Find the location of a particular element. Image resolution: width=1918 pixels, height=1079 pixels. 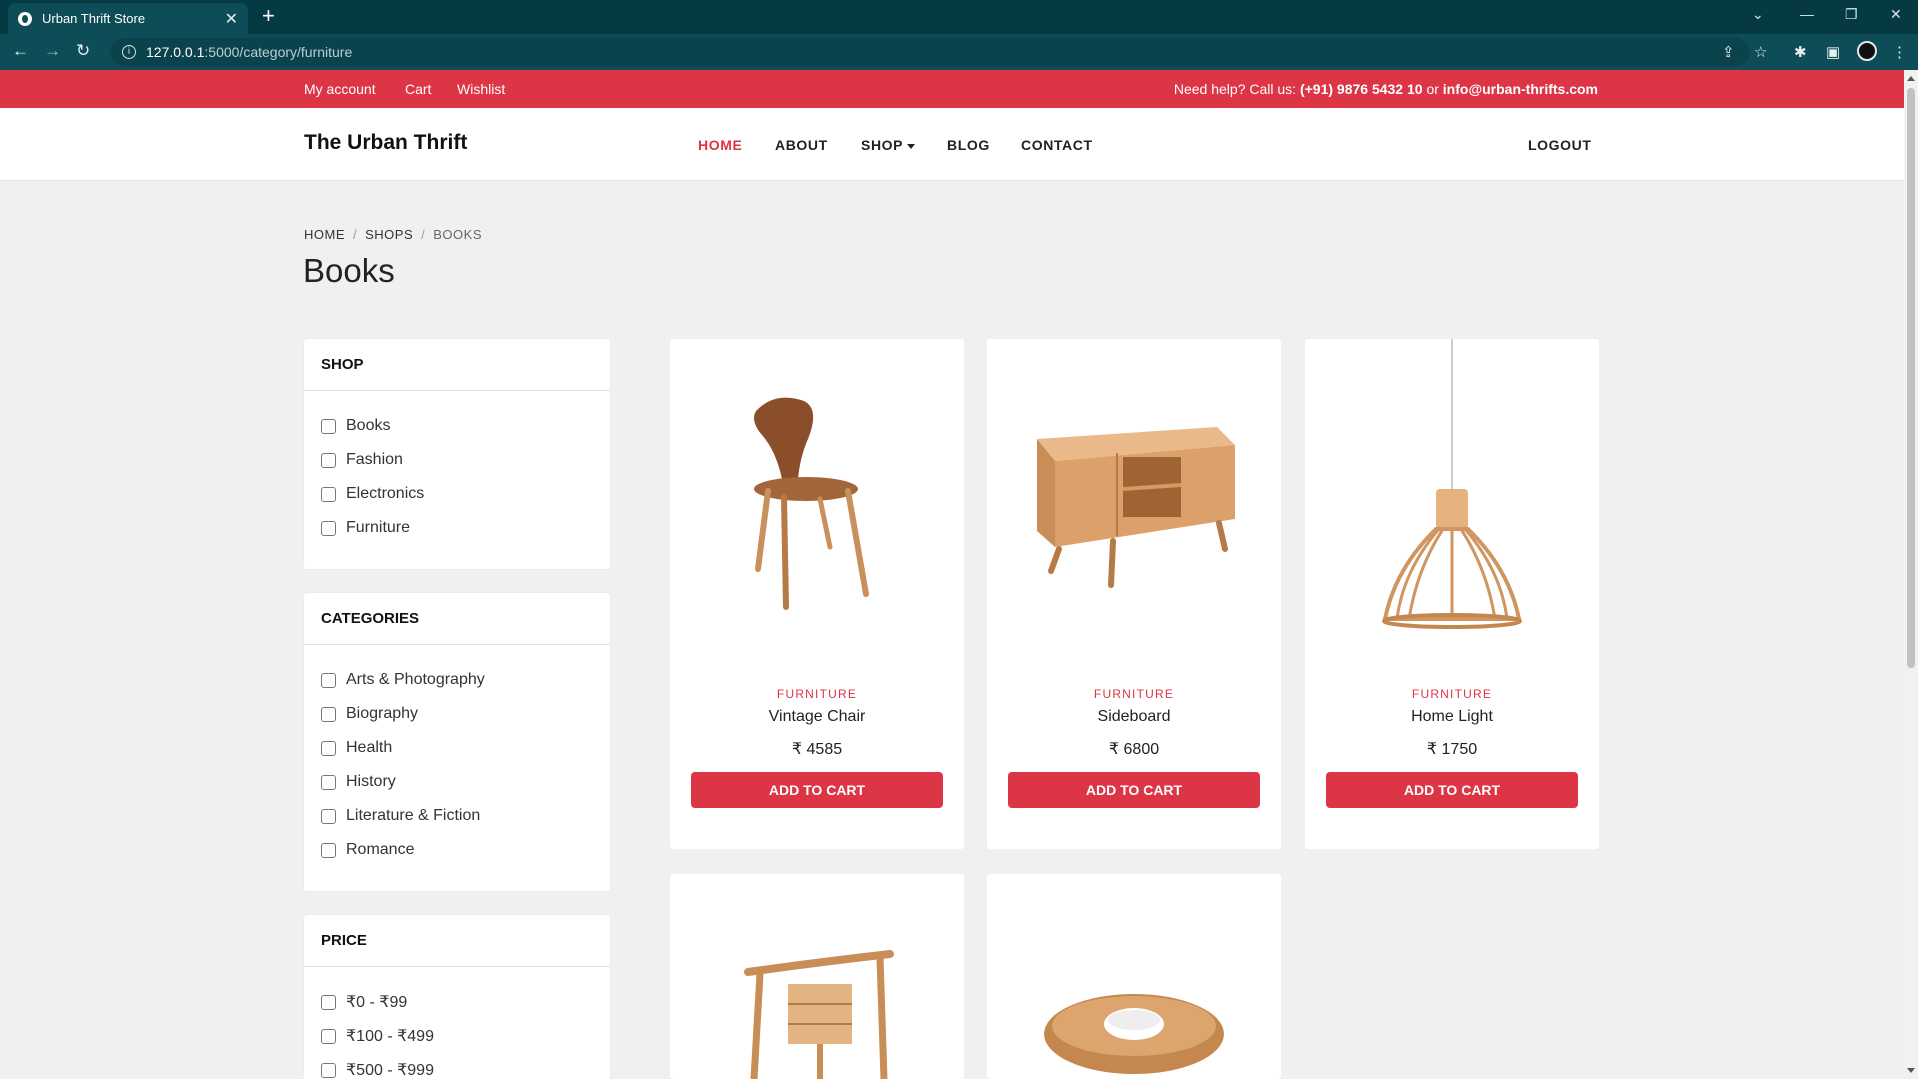

filter-label: Electronics is located at coordinates (385, 493).